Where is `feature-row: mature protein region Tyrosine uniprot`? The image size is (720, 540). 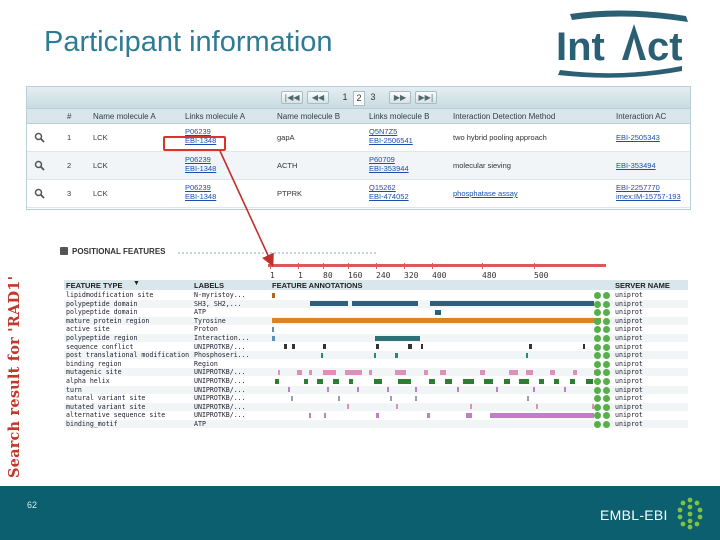 feature-row: mature protein region Tyrosine uniprot is located at coordinates (376, 320).